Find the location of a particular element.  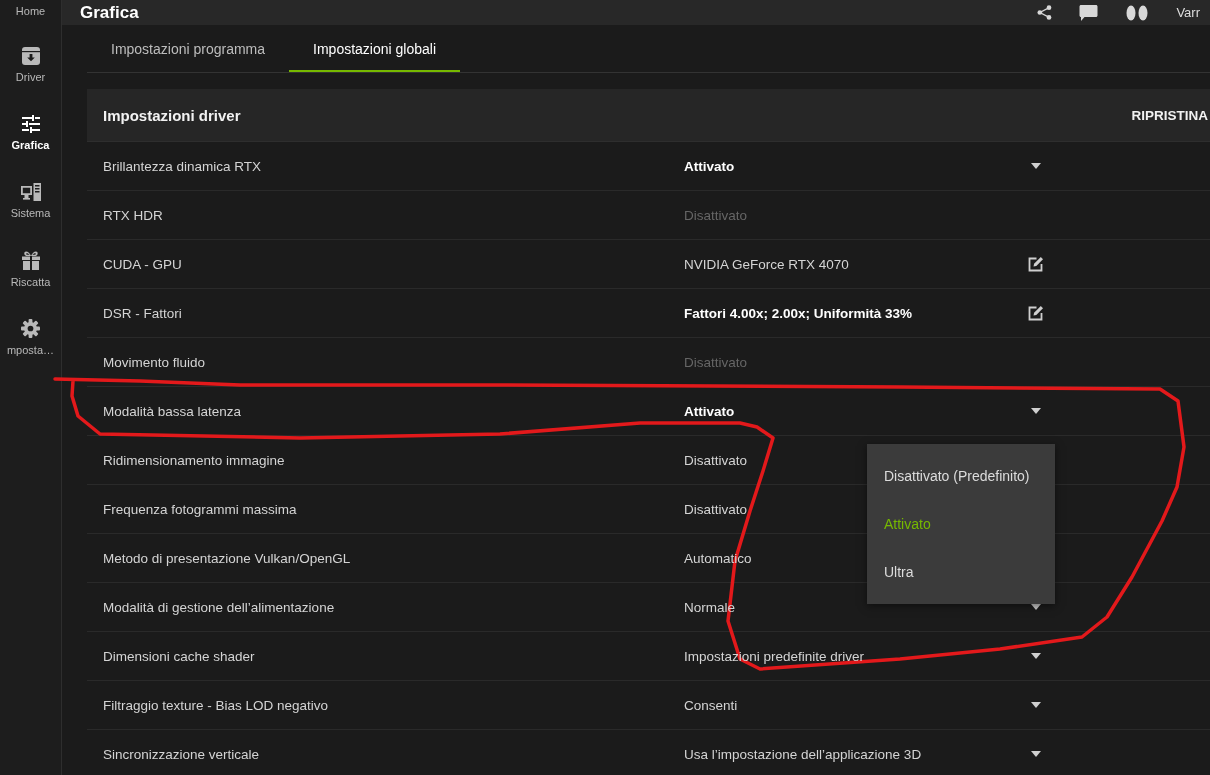

nav-item: Grafica is located at coordinates (30, 124).